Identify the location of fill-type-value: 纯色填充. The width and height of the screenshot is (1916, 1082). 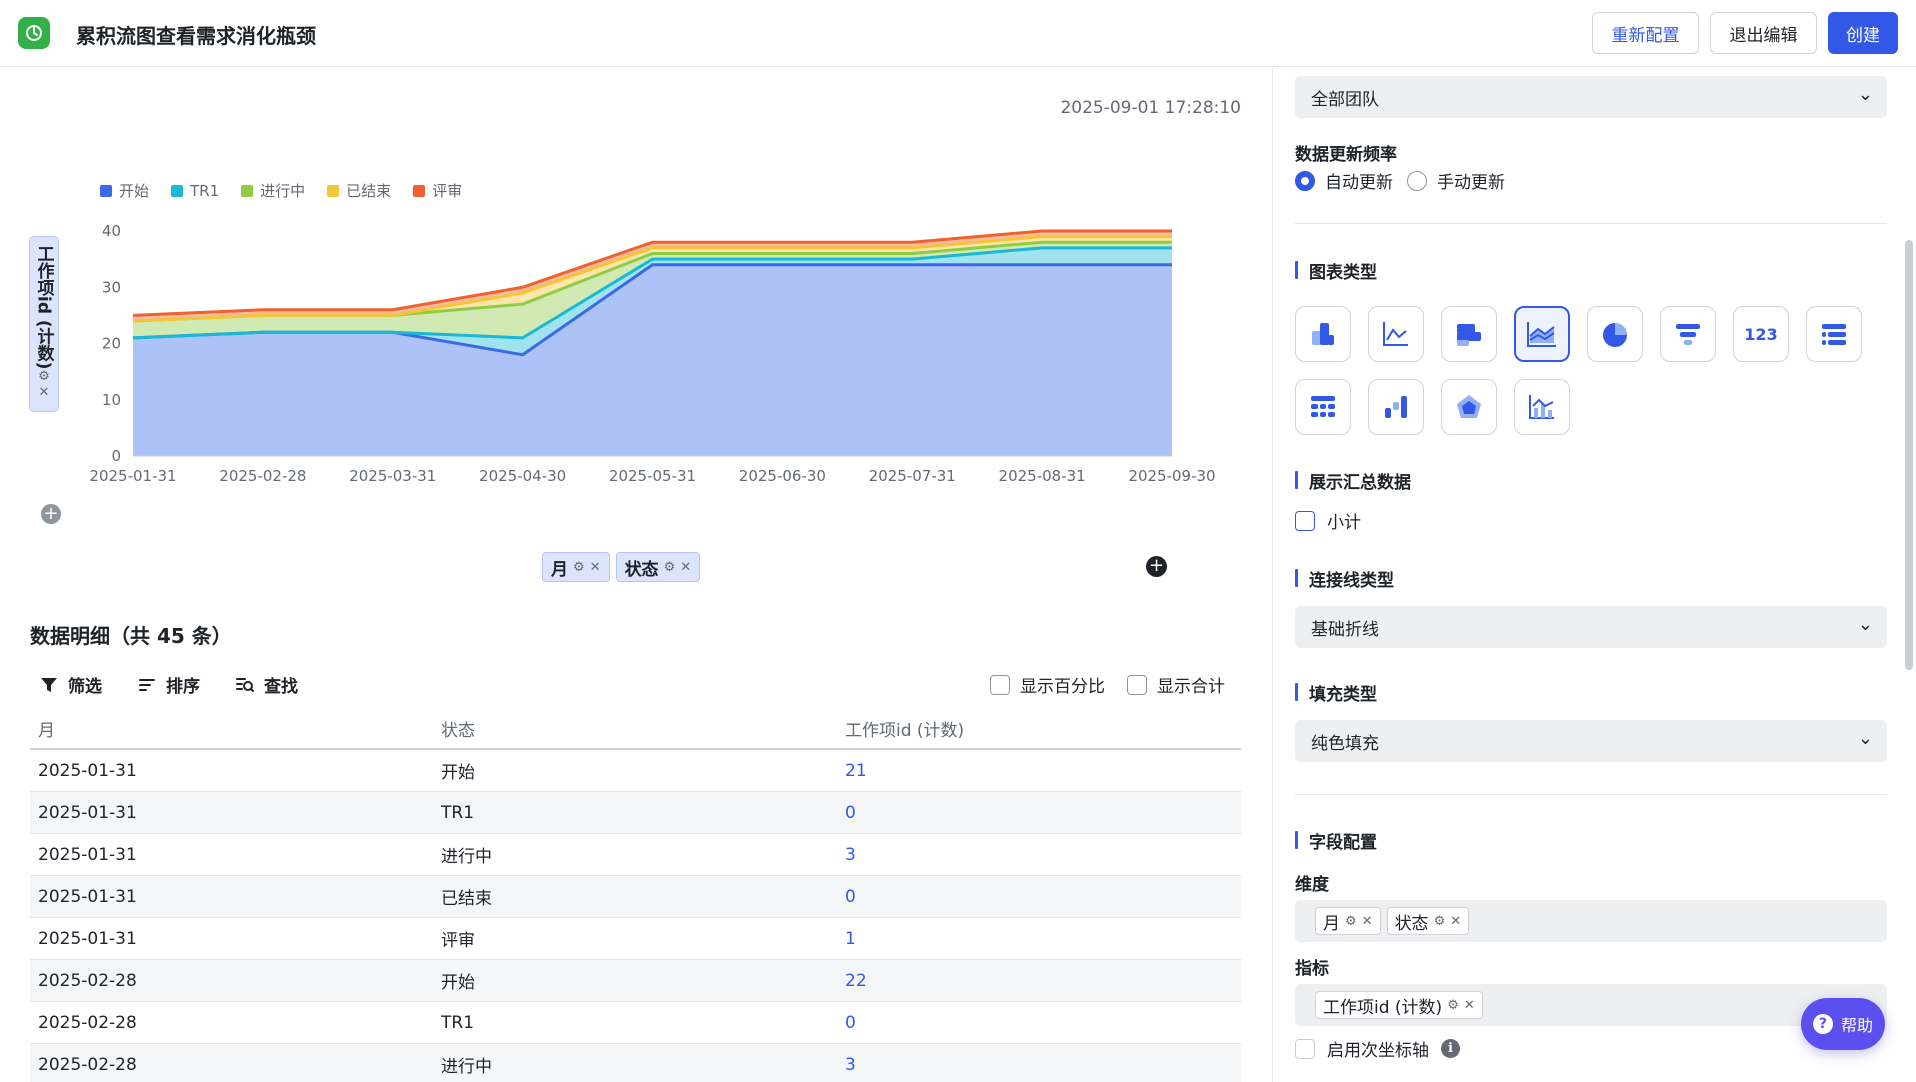
(1345, 743).